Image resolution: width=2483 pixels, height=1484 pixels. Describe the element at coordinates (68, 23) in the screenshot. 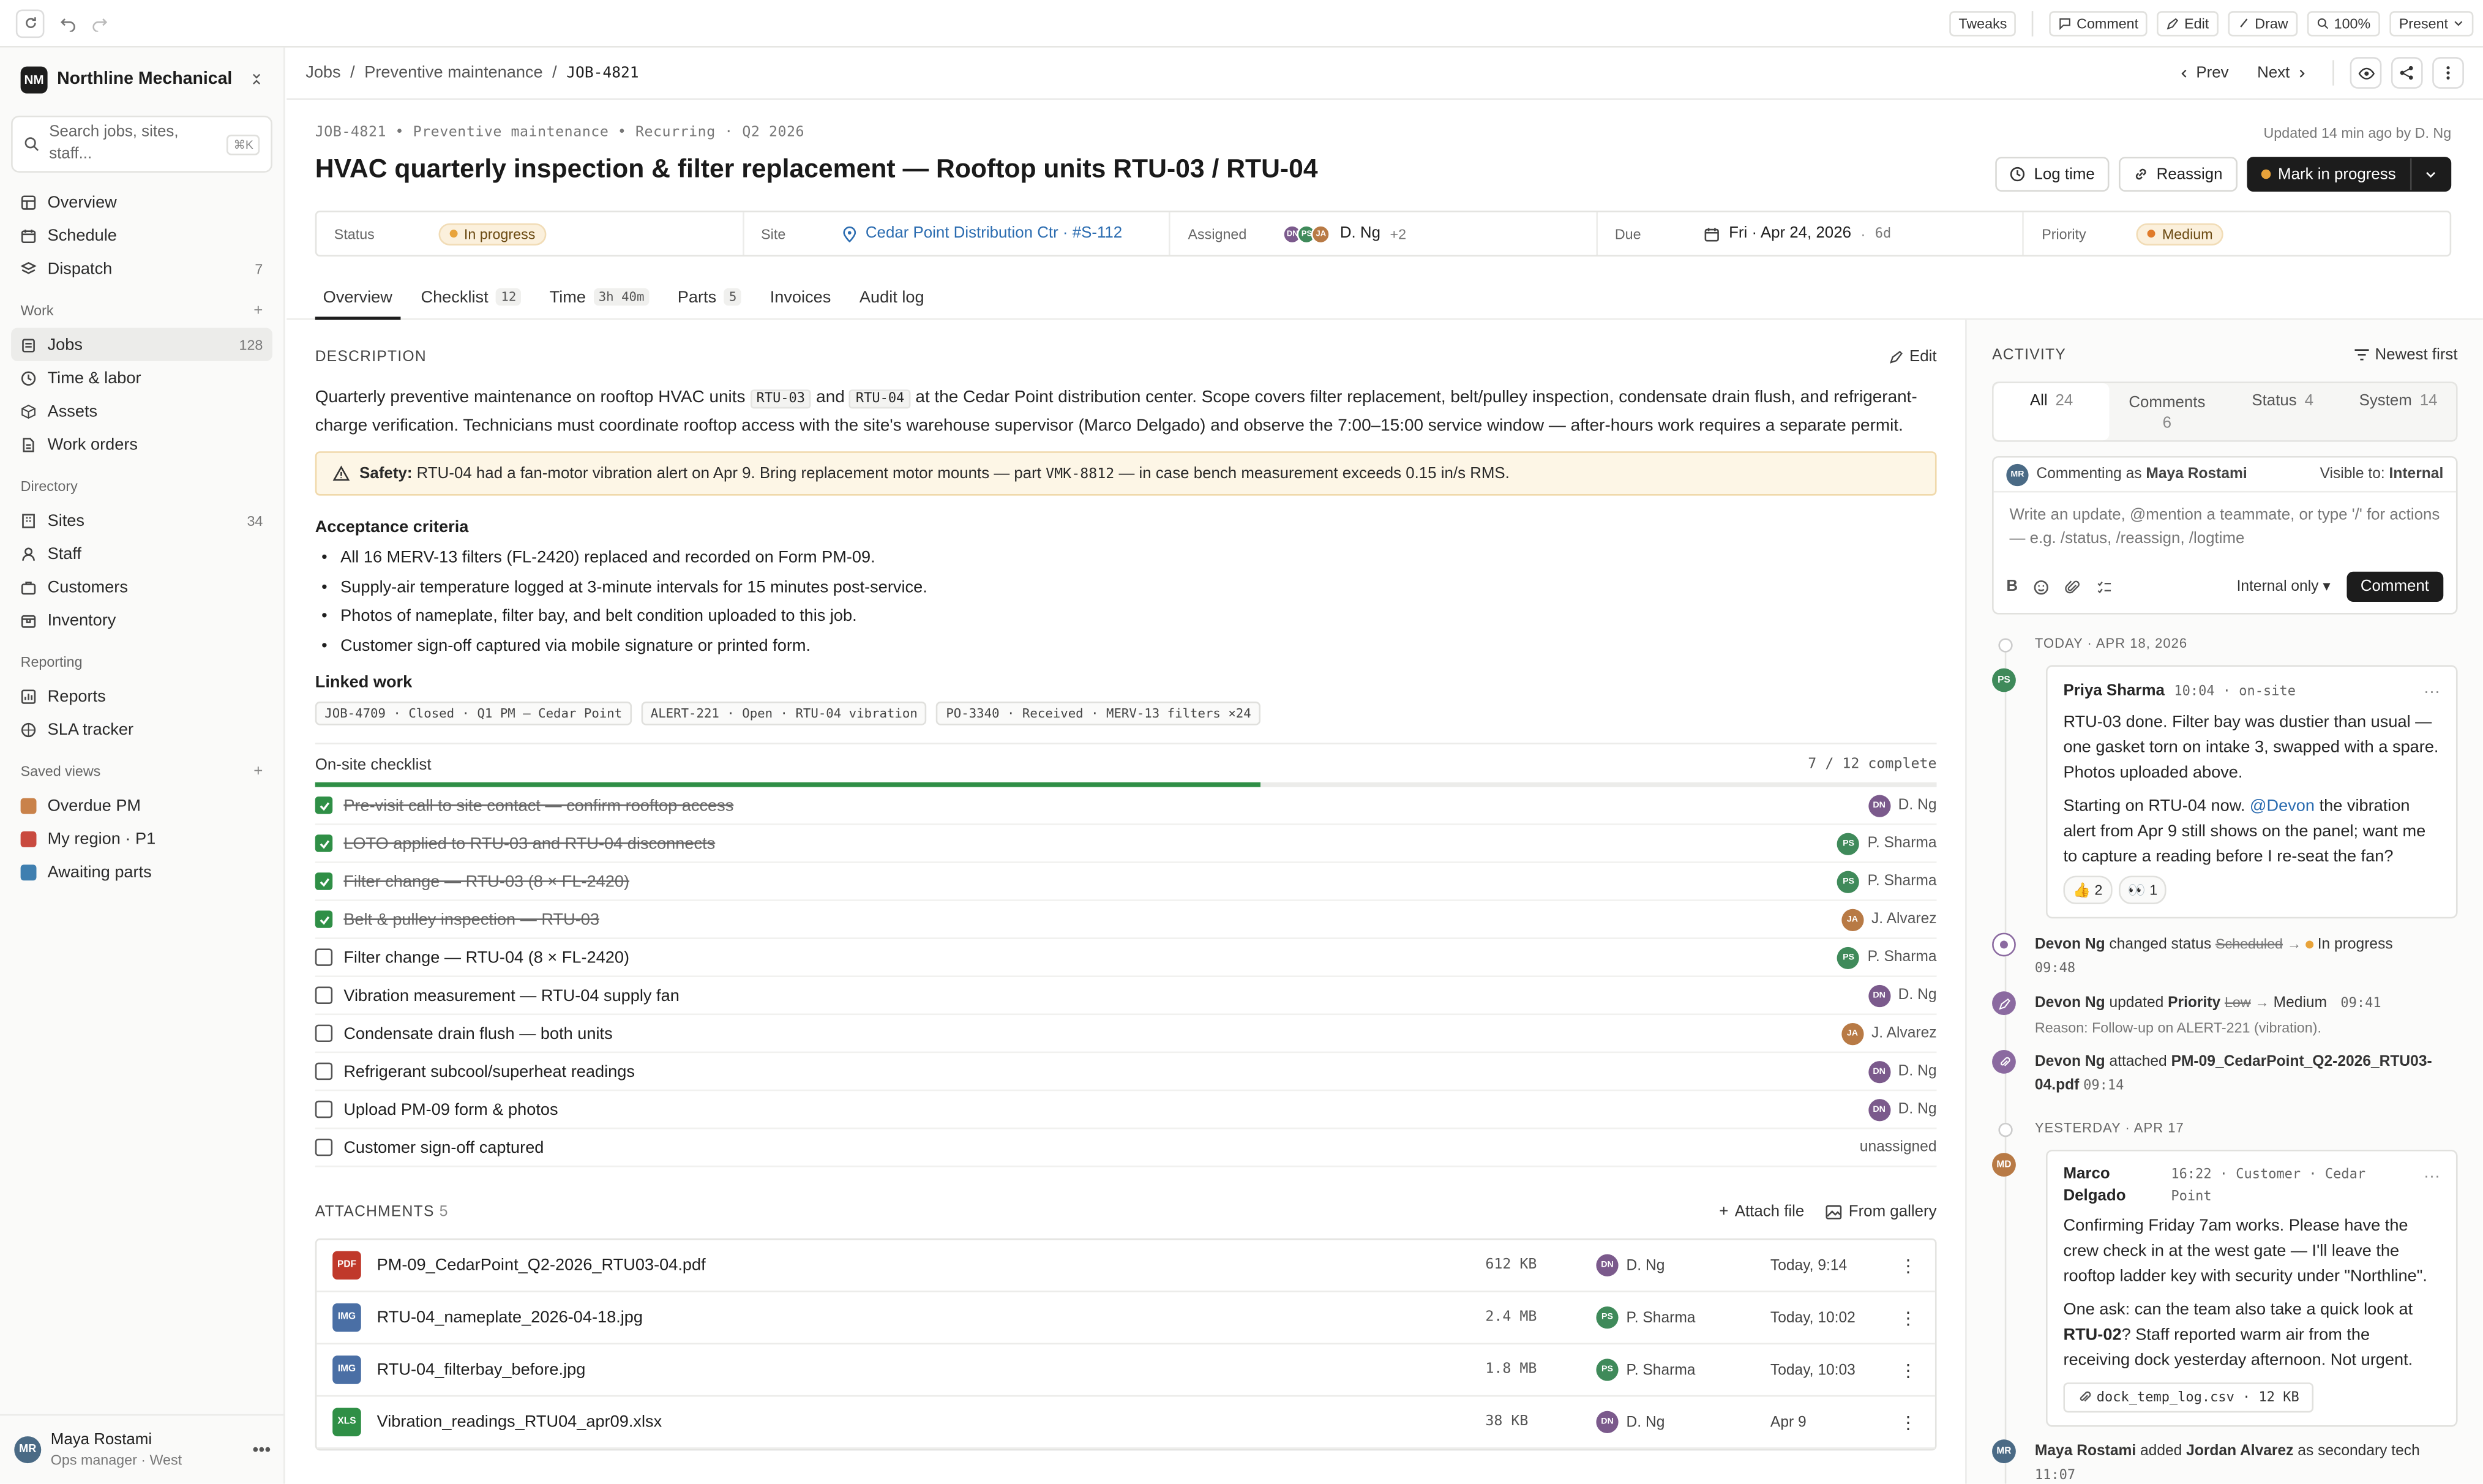

I see `undo-icon` at that location.